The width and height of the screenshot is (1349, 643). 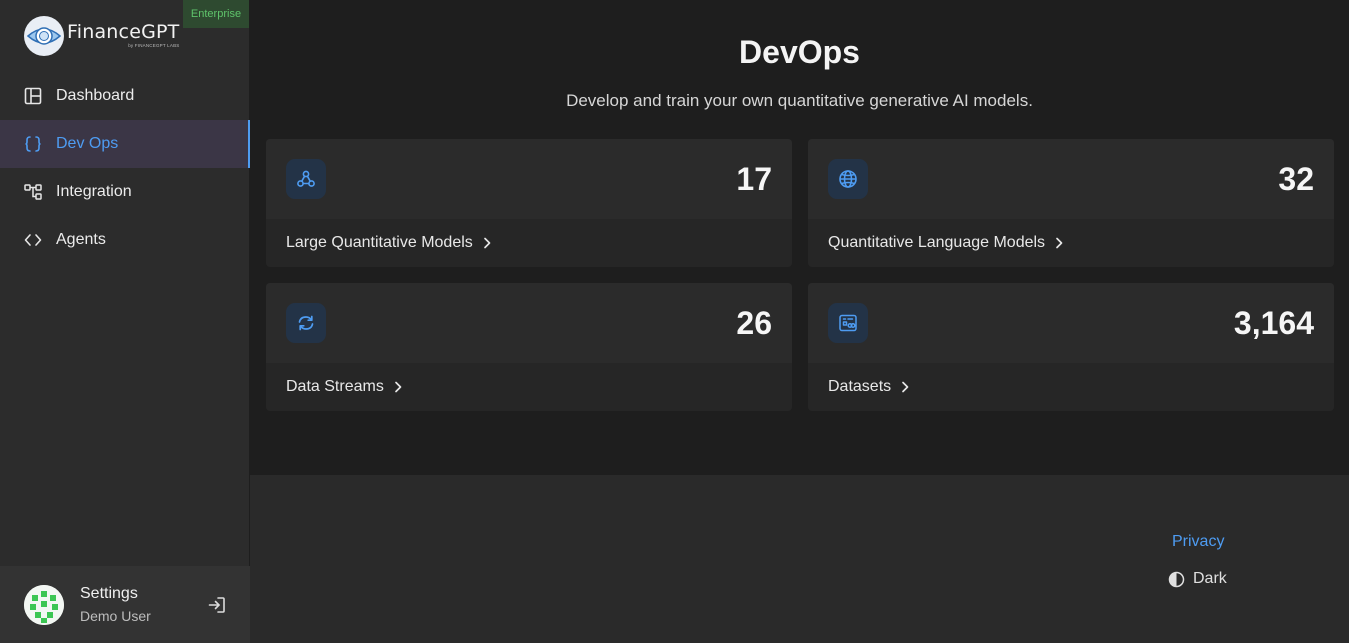 I want to click on privacy-link: Privacy, so click(x=1198, y=542).